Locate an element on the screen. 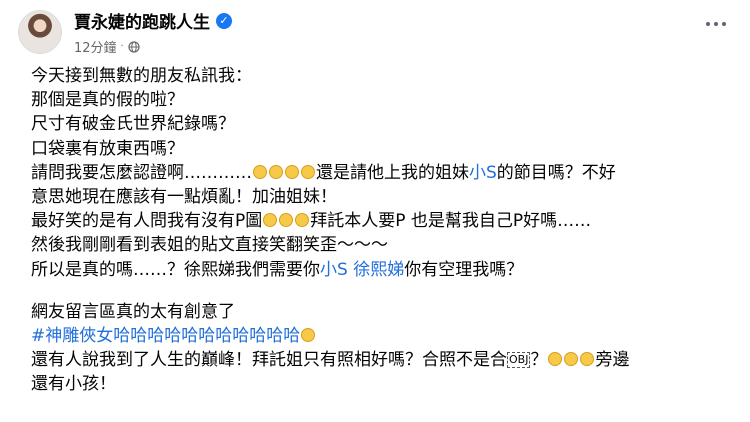 The image size is (750, 422). text-segment: 還是請他上我的姐妹 is located at coordinates (392, 172).